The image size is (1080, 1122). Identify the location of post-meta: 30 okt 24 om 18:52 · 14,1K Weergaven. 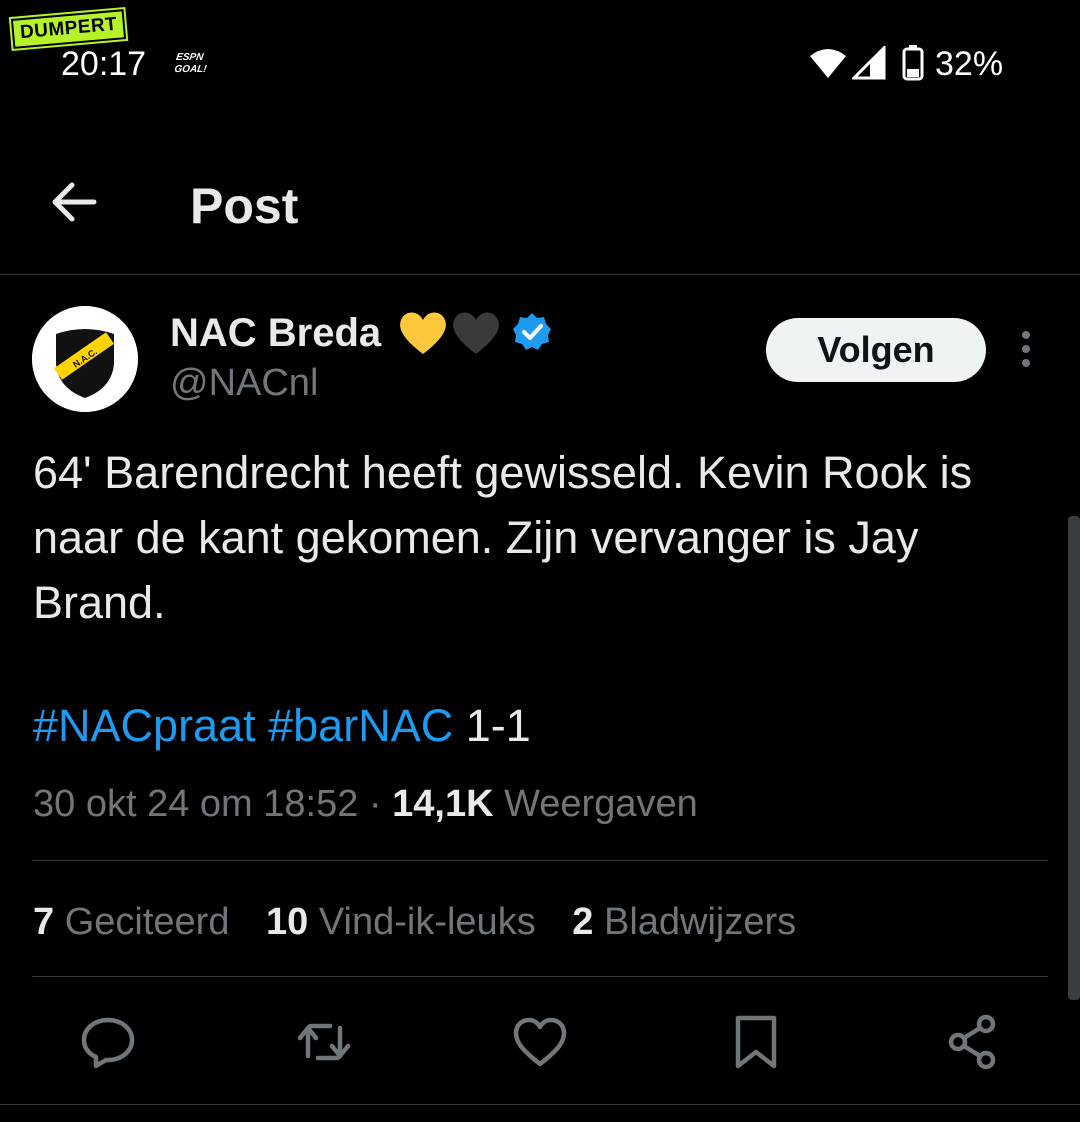
(365, 804).